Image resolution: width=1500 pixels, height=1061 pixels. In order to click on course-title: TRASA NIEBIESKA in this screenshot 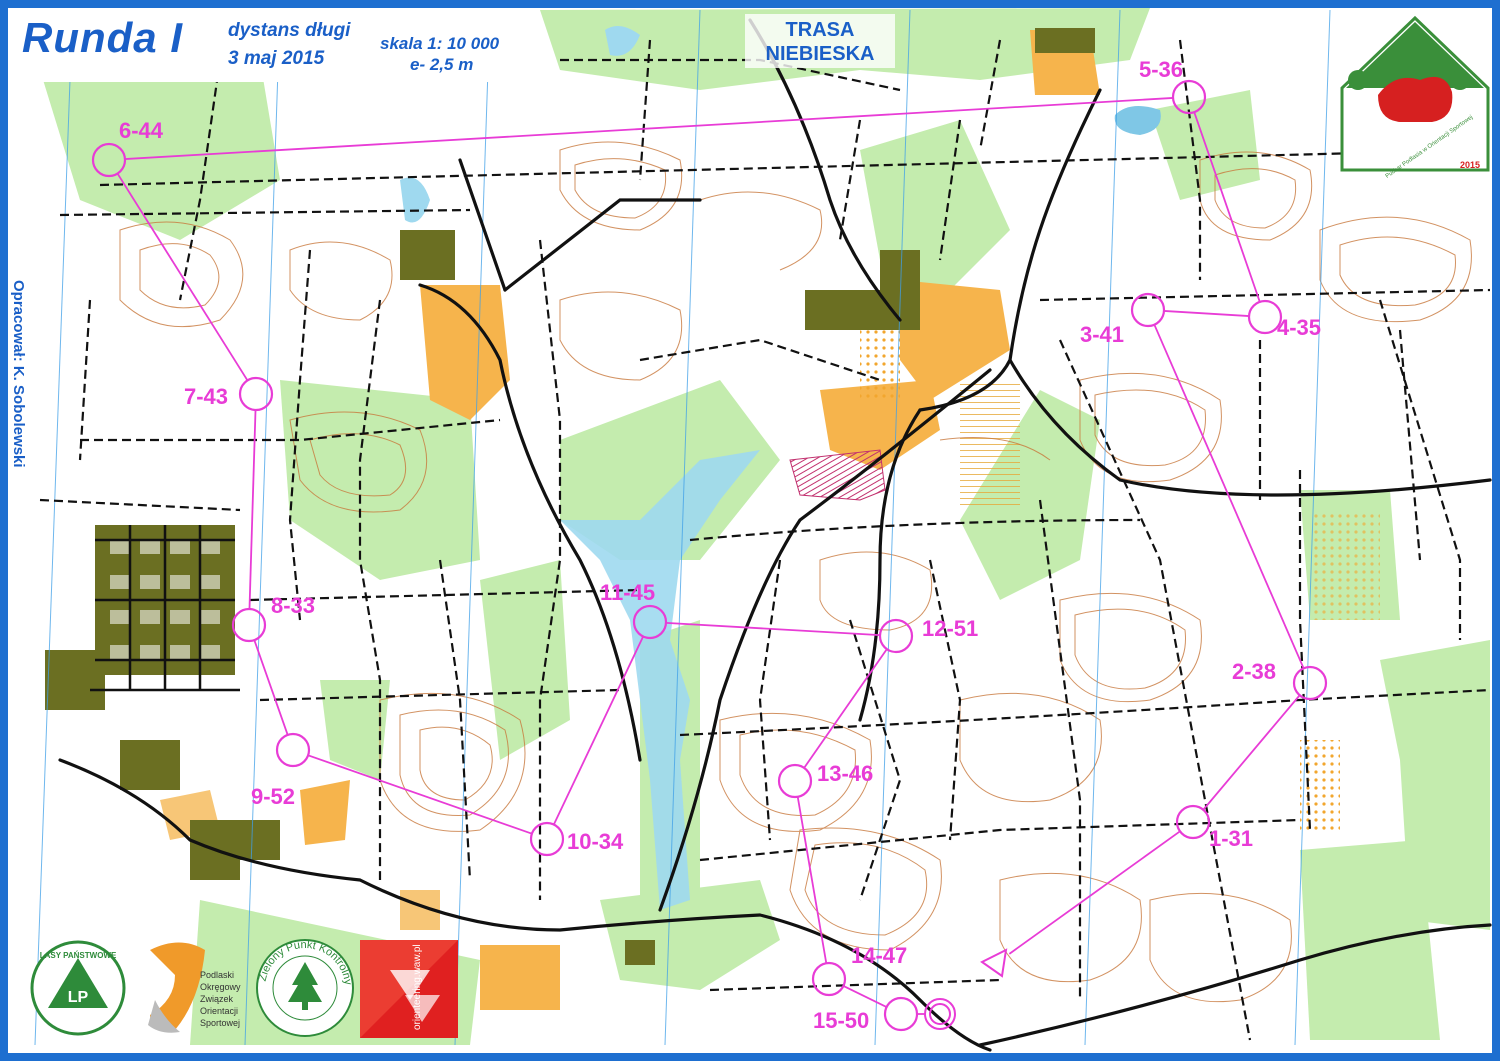, I will do `click(820, 42)`.